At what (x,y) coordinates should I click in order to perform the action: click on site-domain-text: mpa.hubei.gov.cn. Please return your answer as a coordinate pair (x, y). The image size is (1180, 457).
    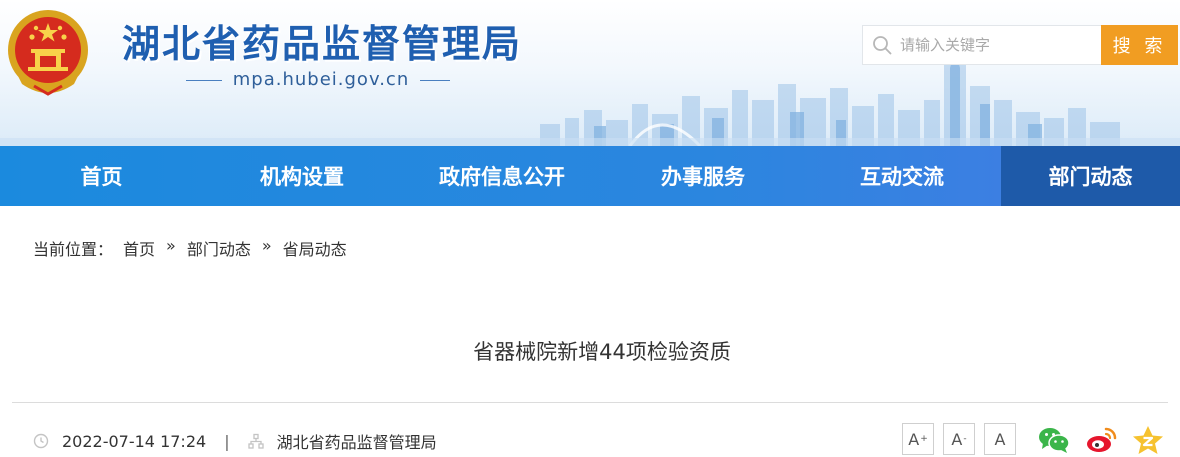
    Looking at the image, I should click on (321, 79).